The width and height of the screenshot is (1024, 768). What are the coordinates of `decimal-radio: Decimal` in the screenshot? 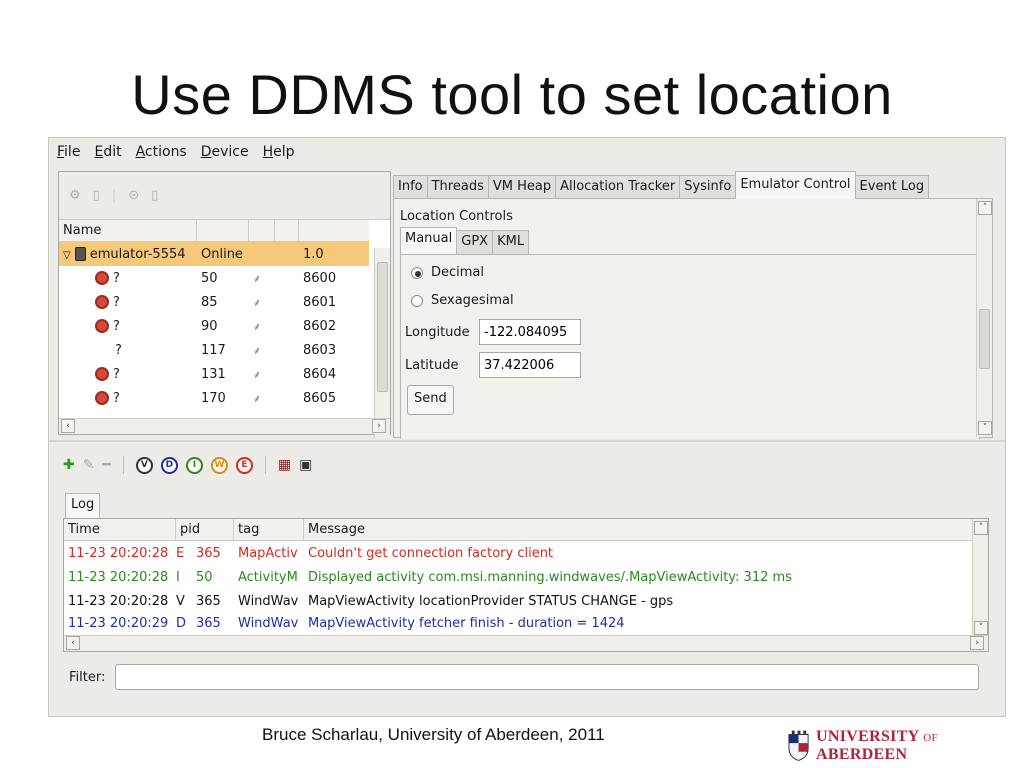 It's located at (447, 272).